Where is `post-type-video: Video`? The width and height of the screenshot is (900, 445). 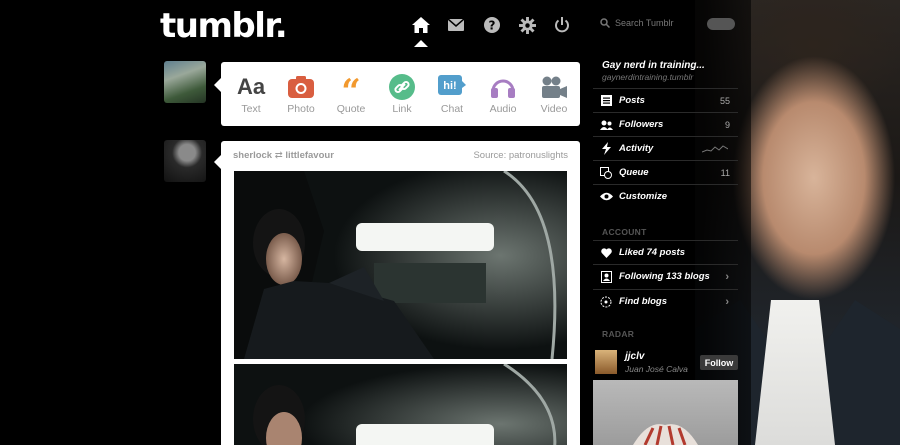
post-type-video: Video is located at coordinates (554, 94).